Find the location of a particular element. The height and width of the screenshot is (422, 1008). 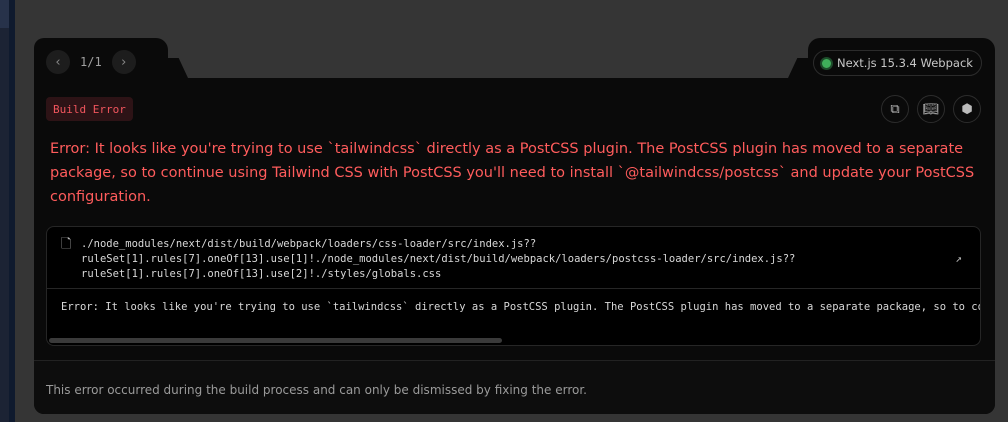

horizontal-scrollbar is located at coordinates (275, 340).